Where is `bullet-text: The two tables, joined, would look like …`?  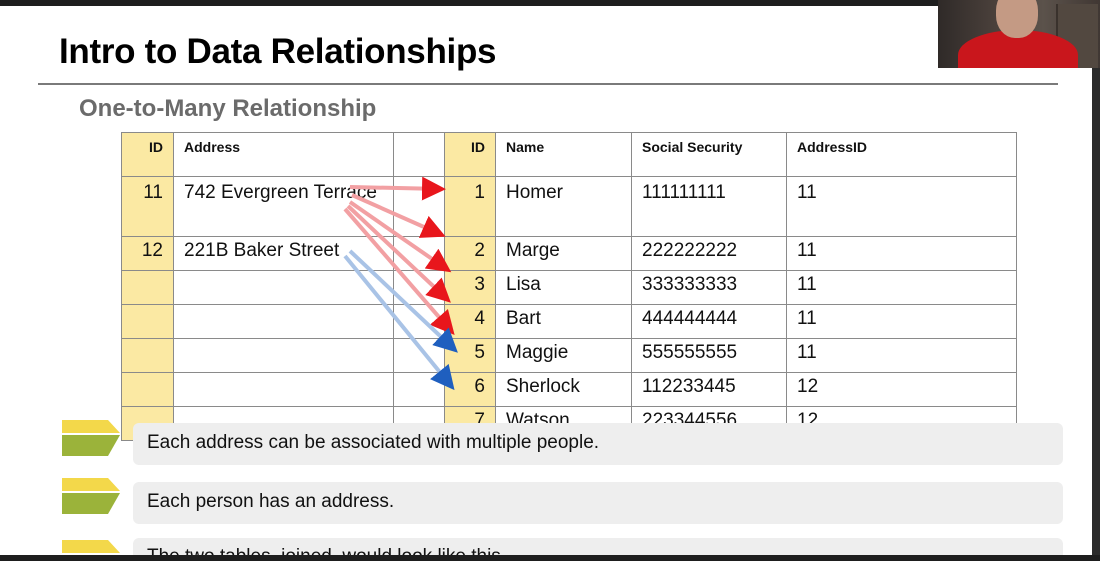
bullet-text: The two tables, joined, would look like … is located at coordinates (324, 550).